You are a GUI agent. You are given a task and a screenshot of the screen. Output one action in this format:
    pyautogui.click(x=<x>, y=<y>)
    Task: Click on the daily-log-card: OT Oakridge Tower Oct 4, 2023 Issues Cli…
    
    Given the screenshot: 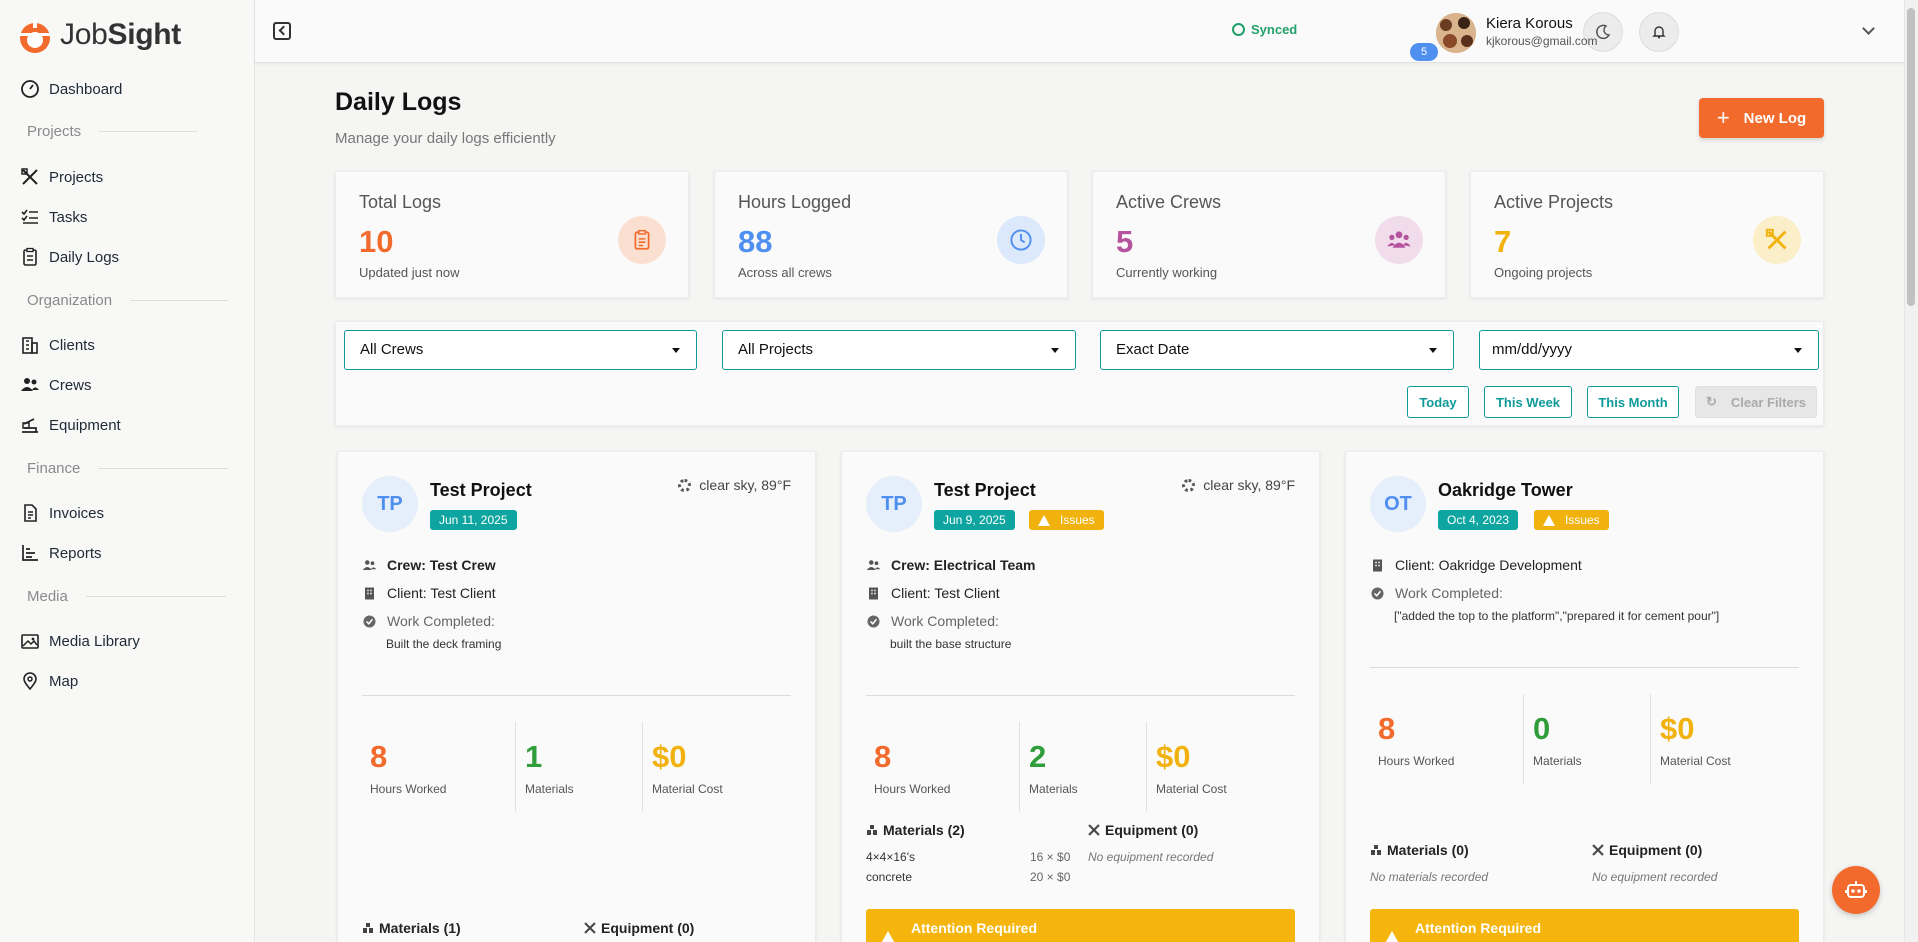 What is the action you would take?
    pyautogui.click(x=1584, y=696)
    